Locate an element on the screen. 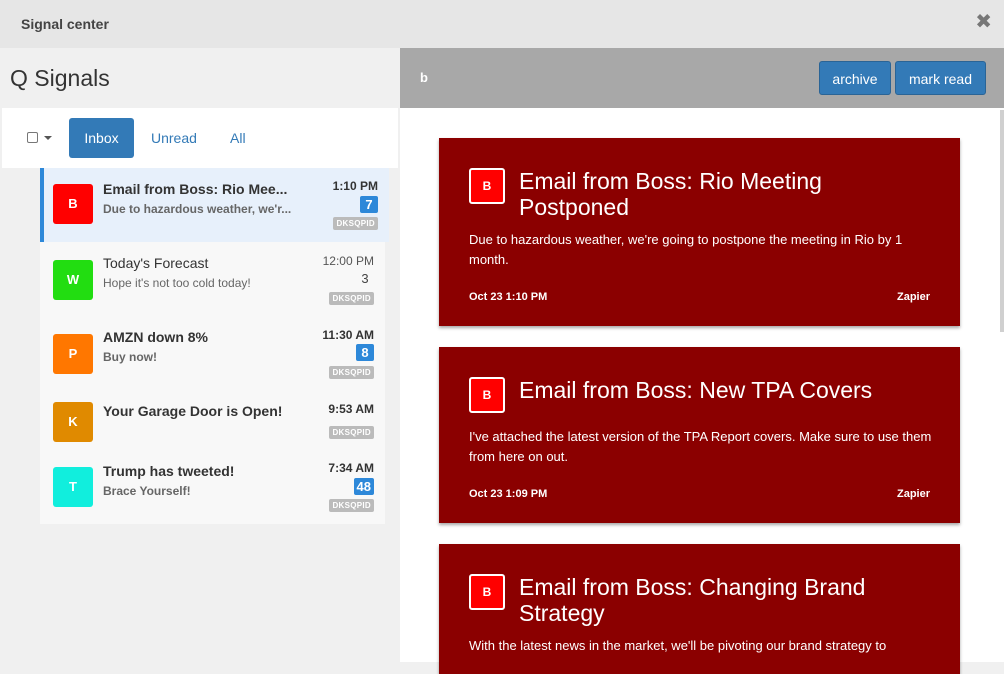  avatar: B is located at coordinates (73, 204).